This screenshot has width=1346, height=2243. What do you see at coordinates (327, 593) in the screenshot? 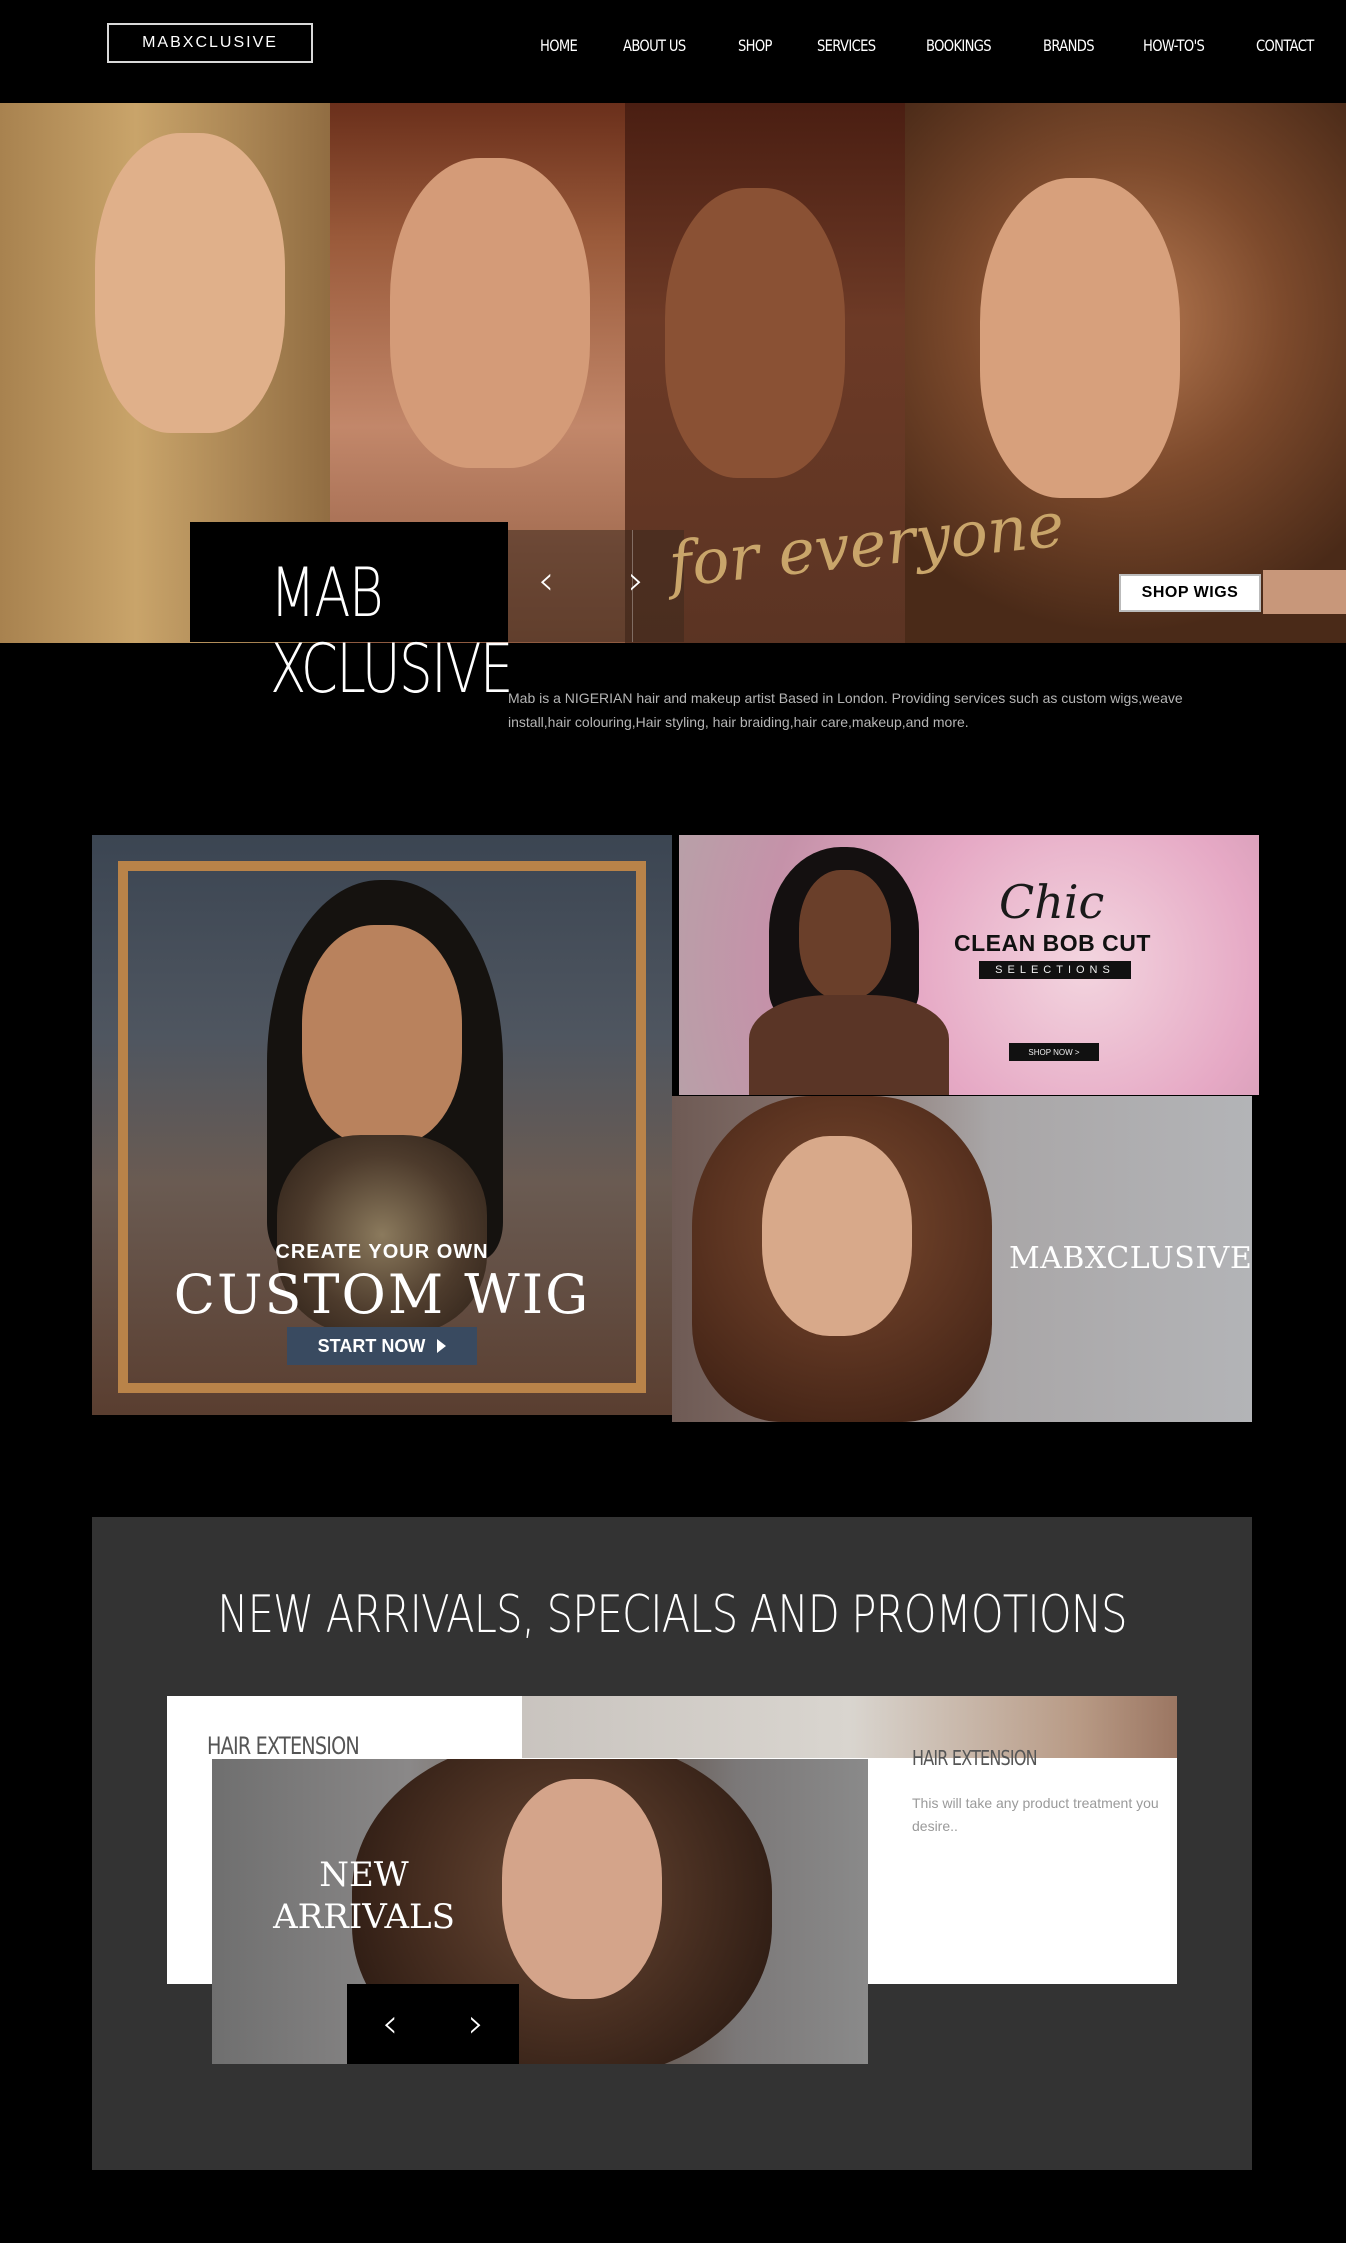
I see `hero-title-line1: MAB` at bounding box center [327, 593].